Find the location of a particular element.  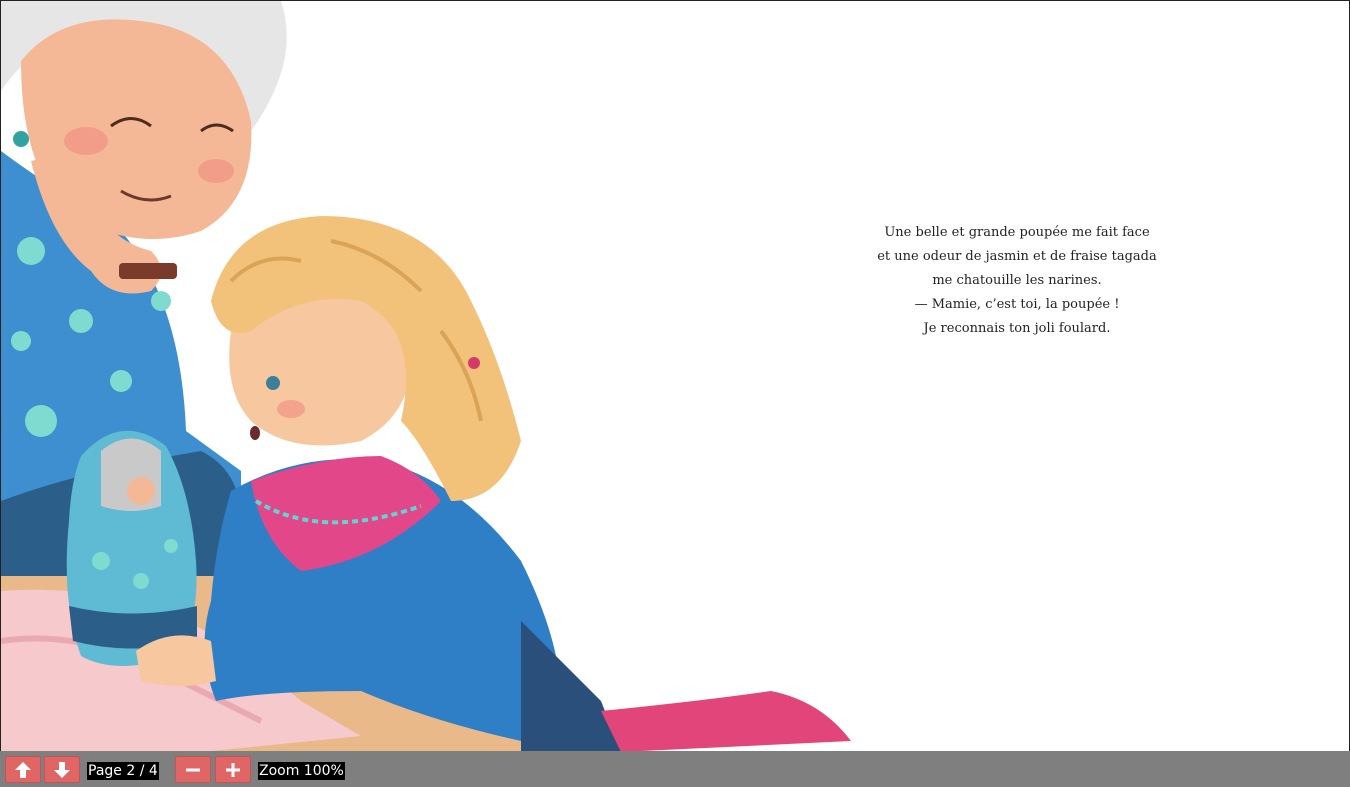

story-line: me chatouille les narines. is located at coordinates (1017, 280).